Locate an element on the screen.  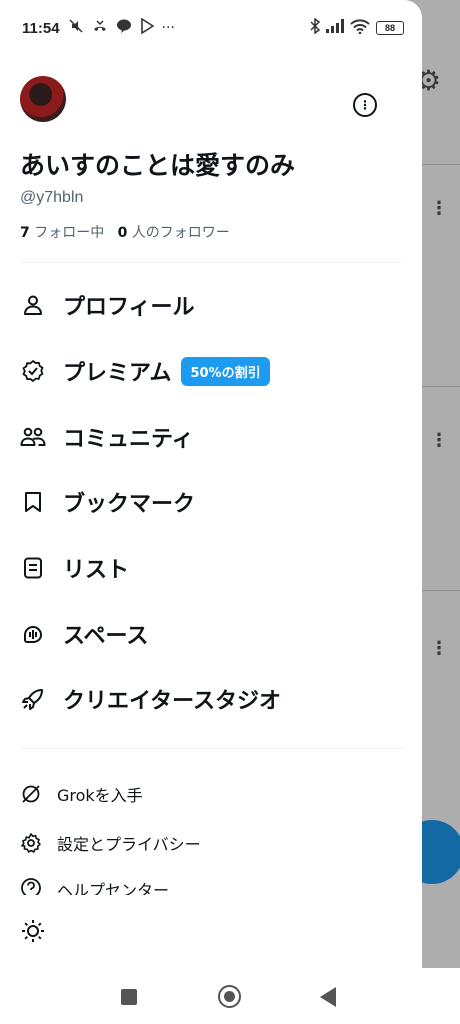
battery-indicator: 88 is located at coordinates (390, 28).